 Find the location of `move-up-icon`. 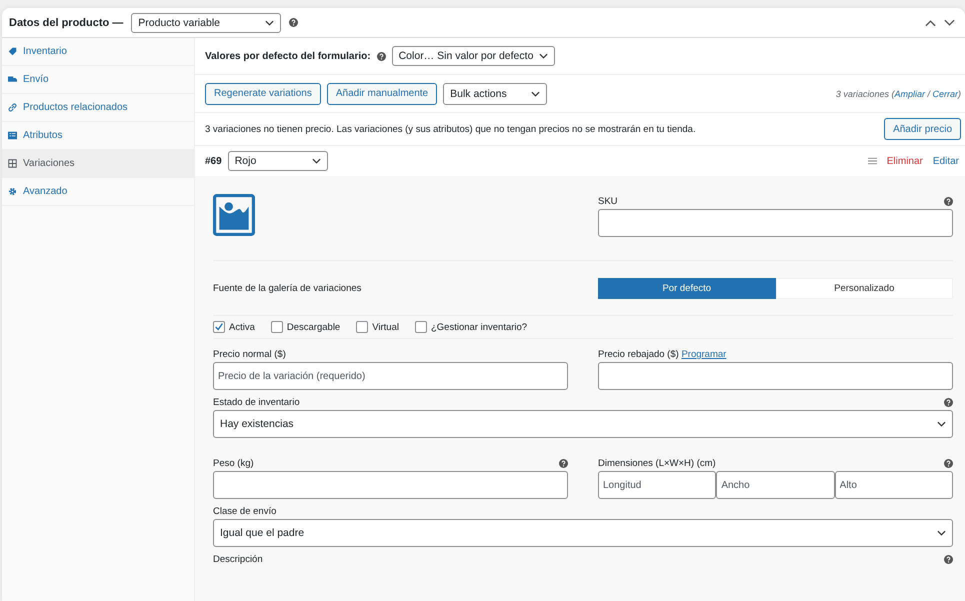

move-up-icon is located at coordinates (930, 22).